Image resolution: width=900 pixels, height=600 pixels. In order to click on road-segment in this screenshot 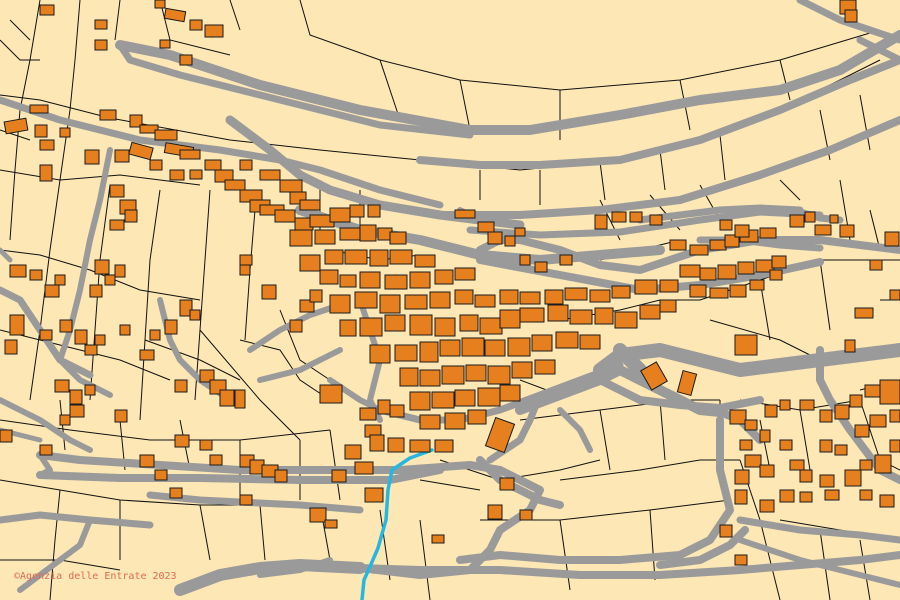, I will do `click(575, 430)`.